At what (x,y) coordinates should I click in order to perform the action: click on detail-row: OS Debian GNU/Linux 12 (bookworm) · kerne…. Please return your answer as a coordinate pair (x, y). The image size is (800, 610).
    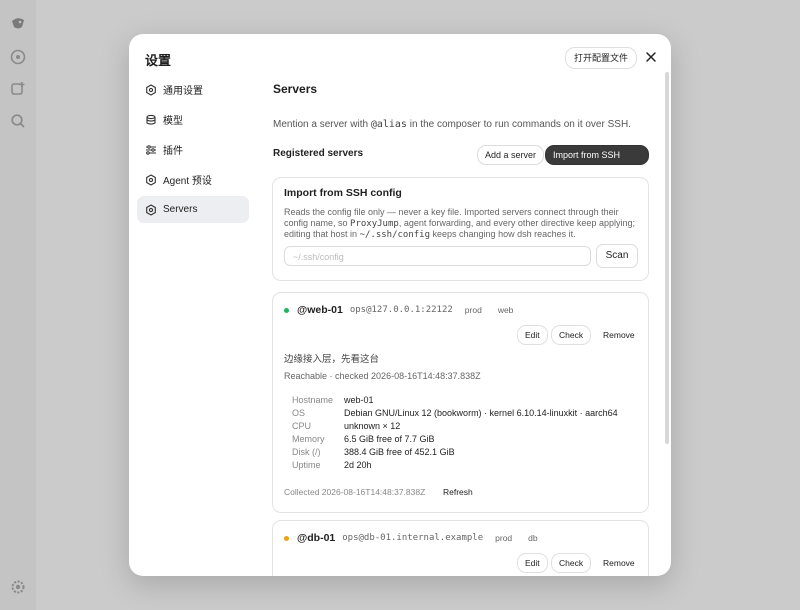
    Looking at the image, I should click on (455, 413).